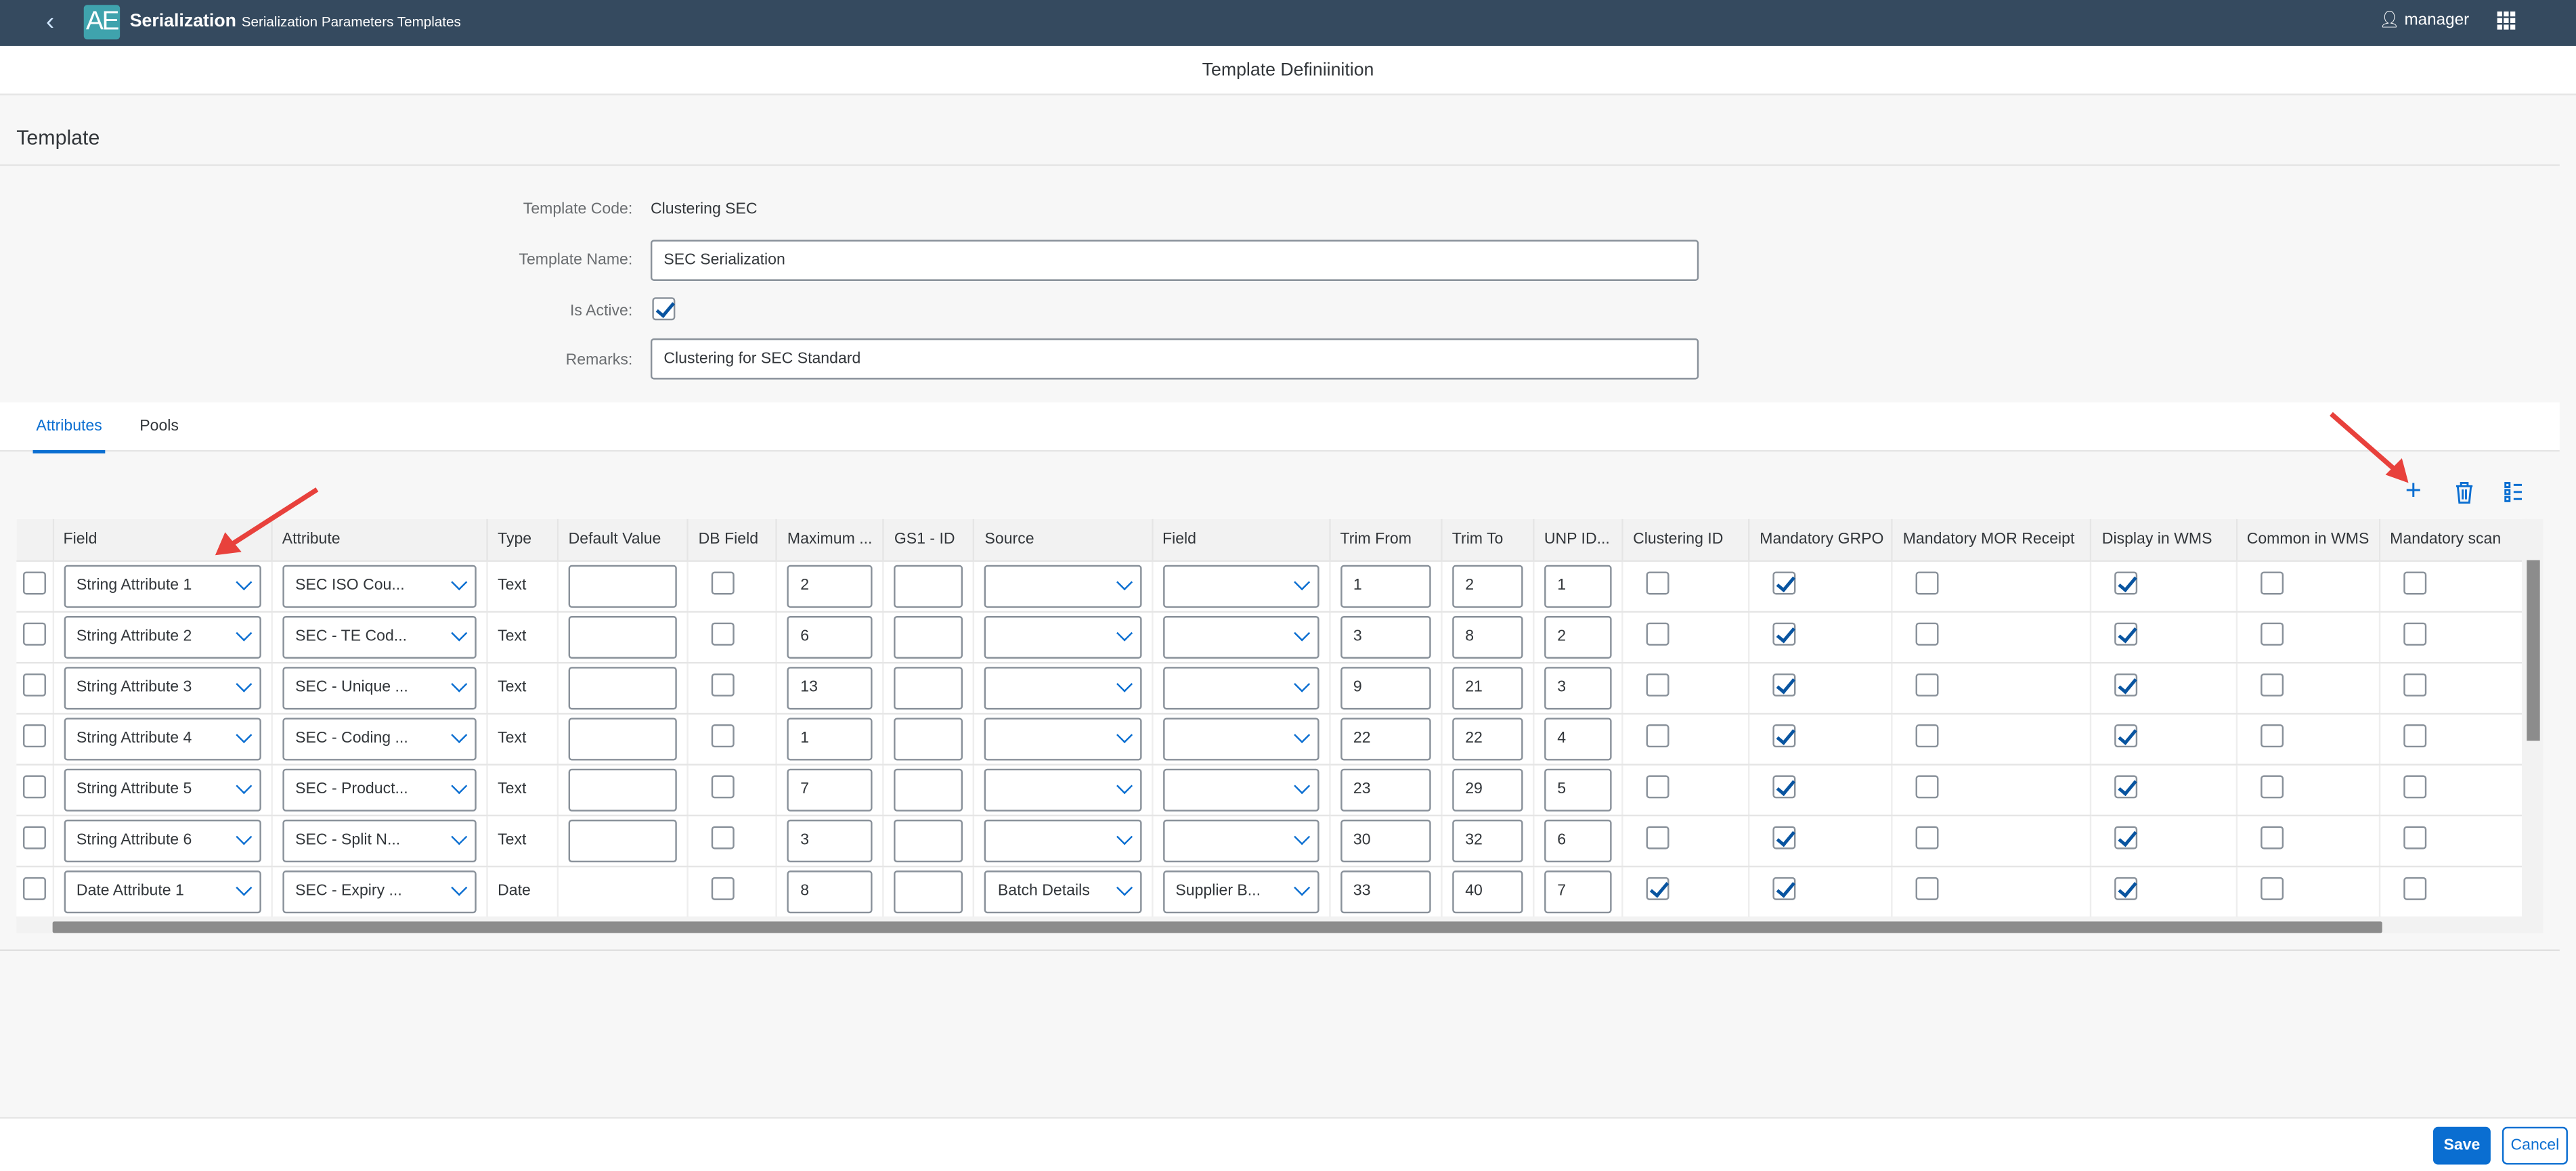 The height and width of the screenshot is (1171, 2576). I want to click on trim-to-input: 8, so click(1487, 636).